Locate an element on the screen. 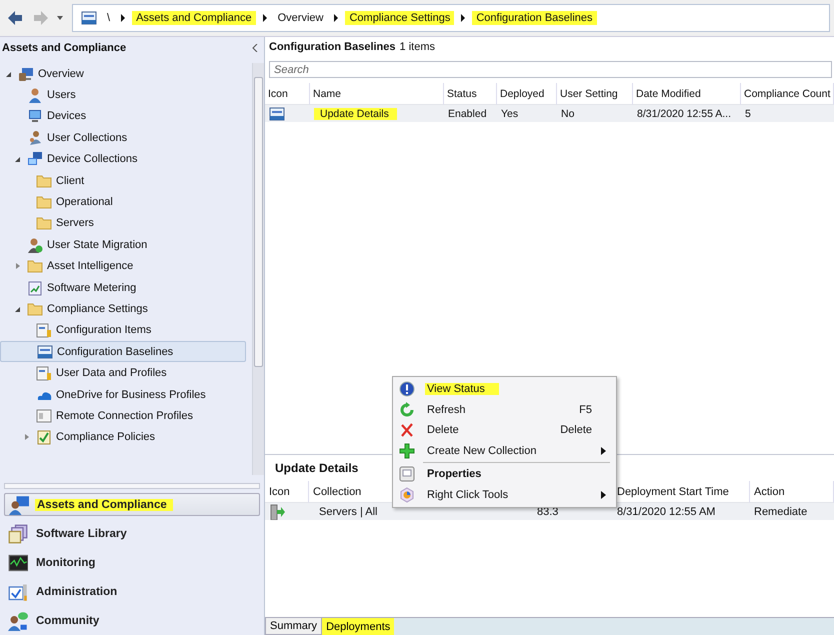 Image resolution: width=834 pixels, height=635 pixels. user-computer-icon is located at coordinates (19, 504).